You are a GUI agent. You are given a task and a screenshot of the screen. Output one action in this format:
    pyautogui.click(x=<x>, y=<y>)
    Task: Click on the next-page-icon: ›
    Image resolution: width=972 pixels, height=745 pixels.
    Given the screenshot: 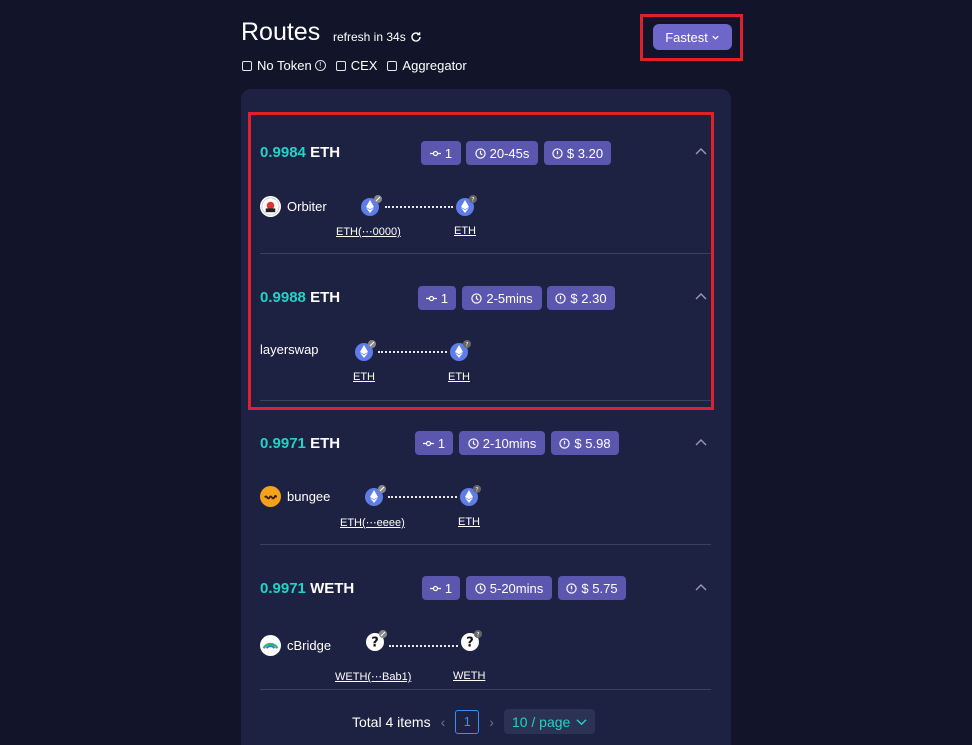 What is the action you would take?
    pyautogui.click(x=491, y=722)
    